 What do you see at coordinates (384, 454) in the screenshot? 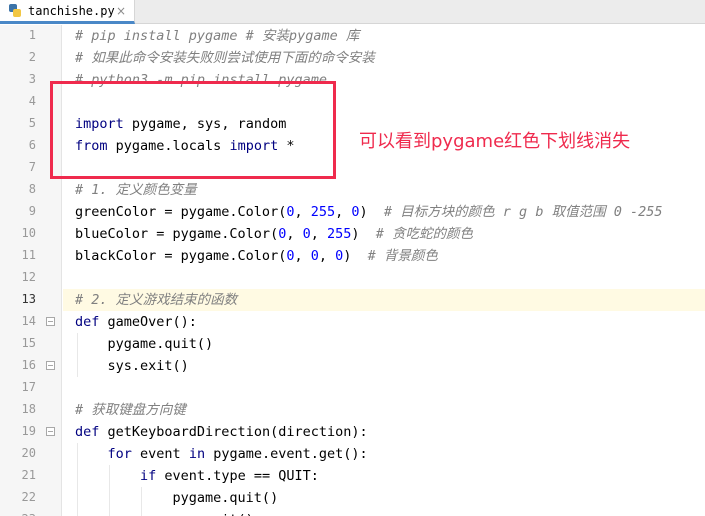
I see `code-line: for event in pygame.event.get():` at bounding box center [384, 454].